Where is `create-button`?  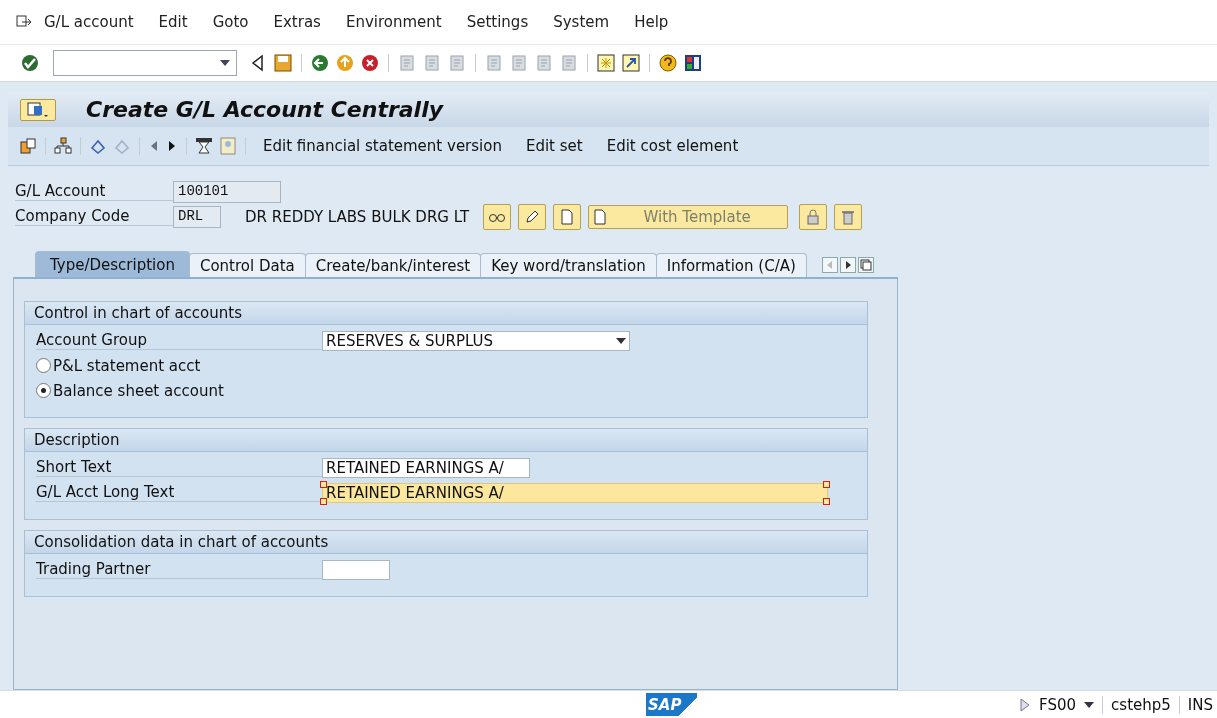
create-button is located at coordinates (567, 216).